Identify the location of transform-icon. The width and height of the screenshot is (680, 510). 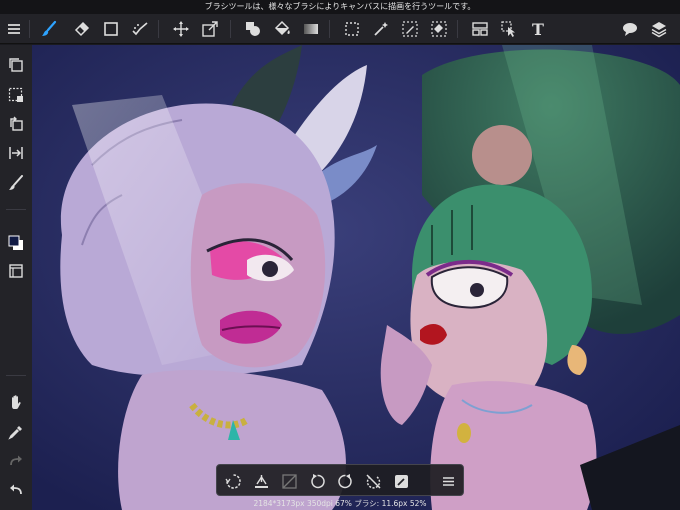
(210, 29).